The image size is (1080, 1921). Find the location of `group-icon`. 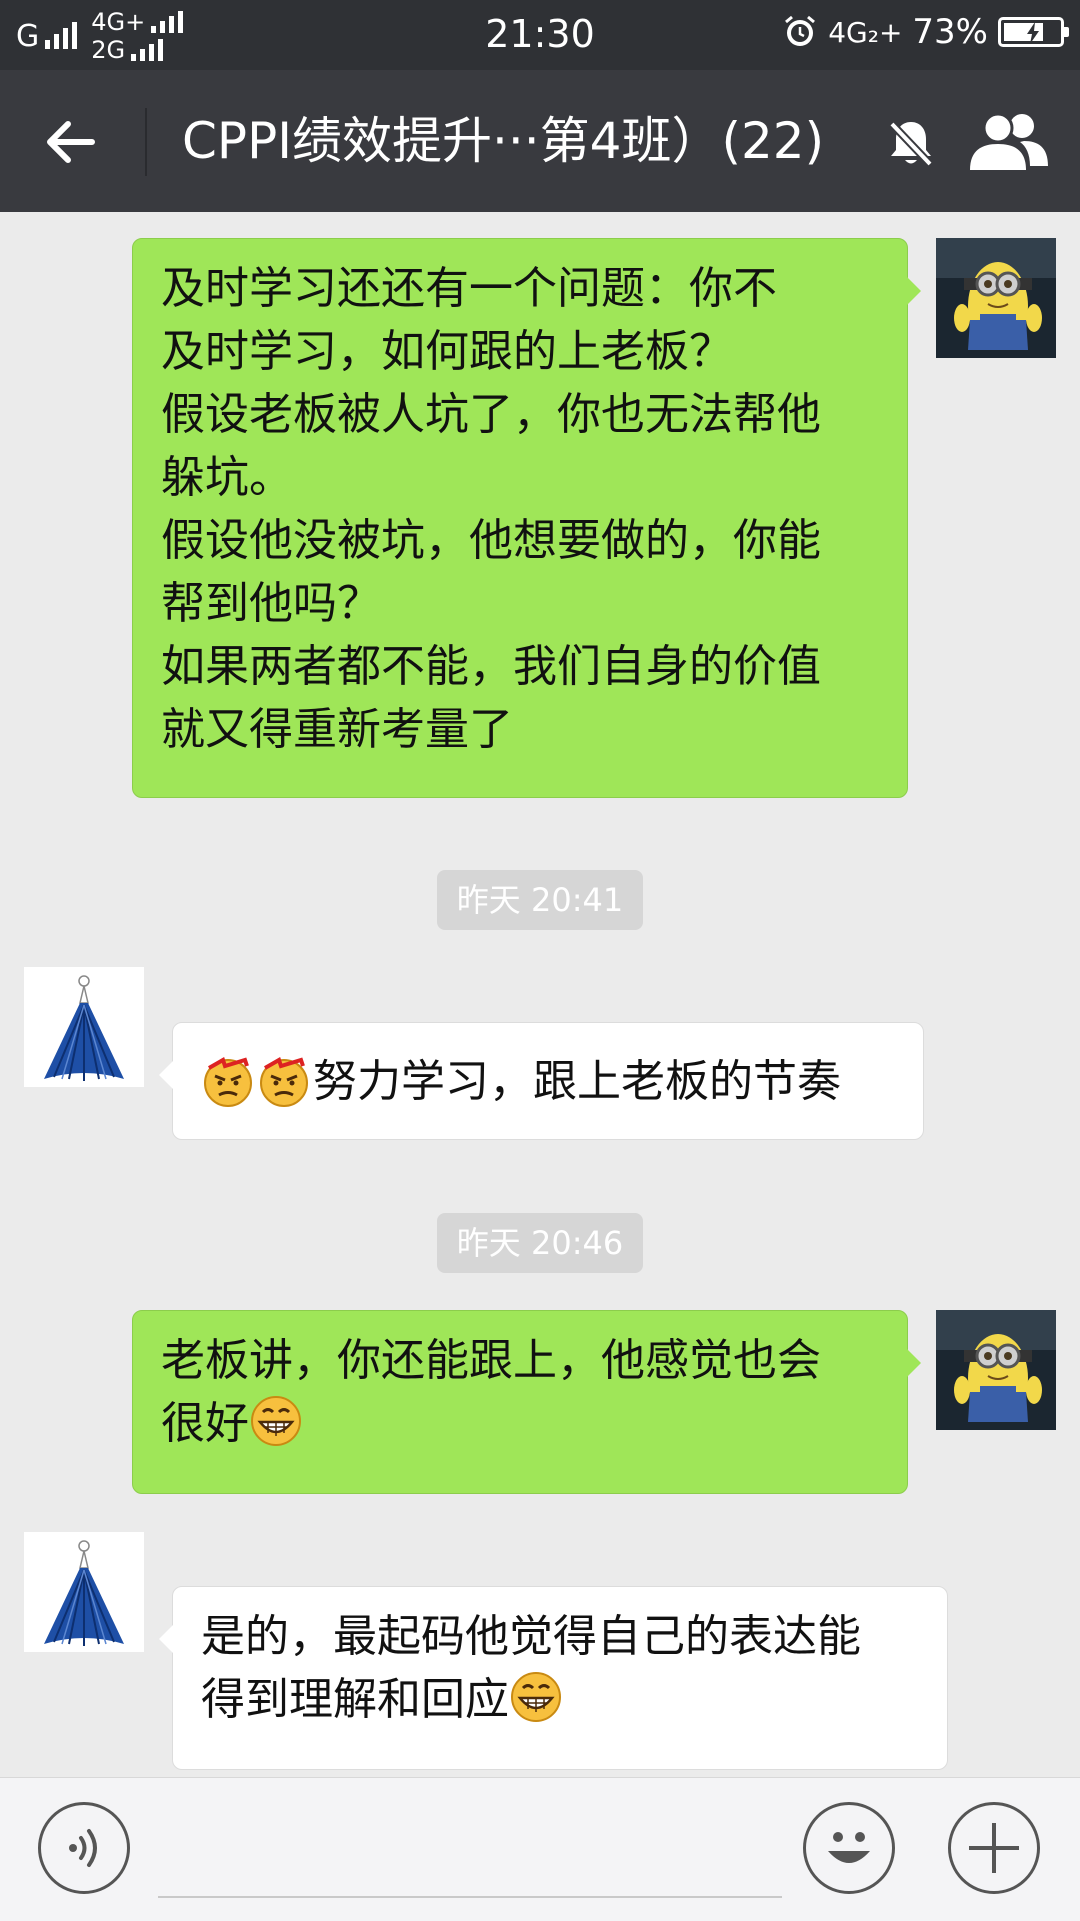

group-icon is located at coordinates (1008, 142).